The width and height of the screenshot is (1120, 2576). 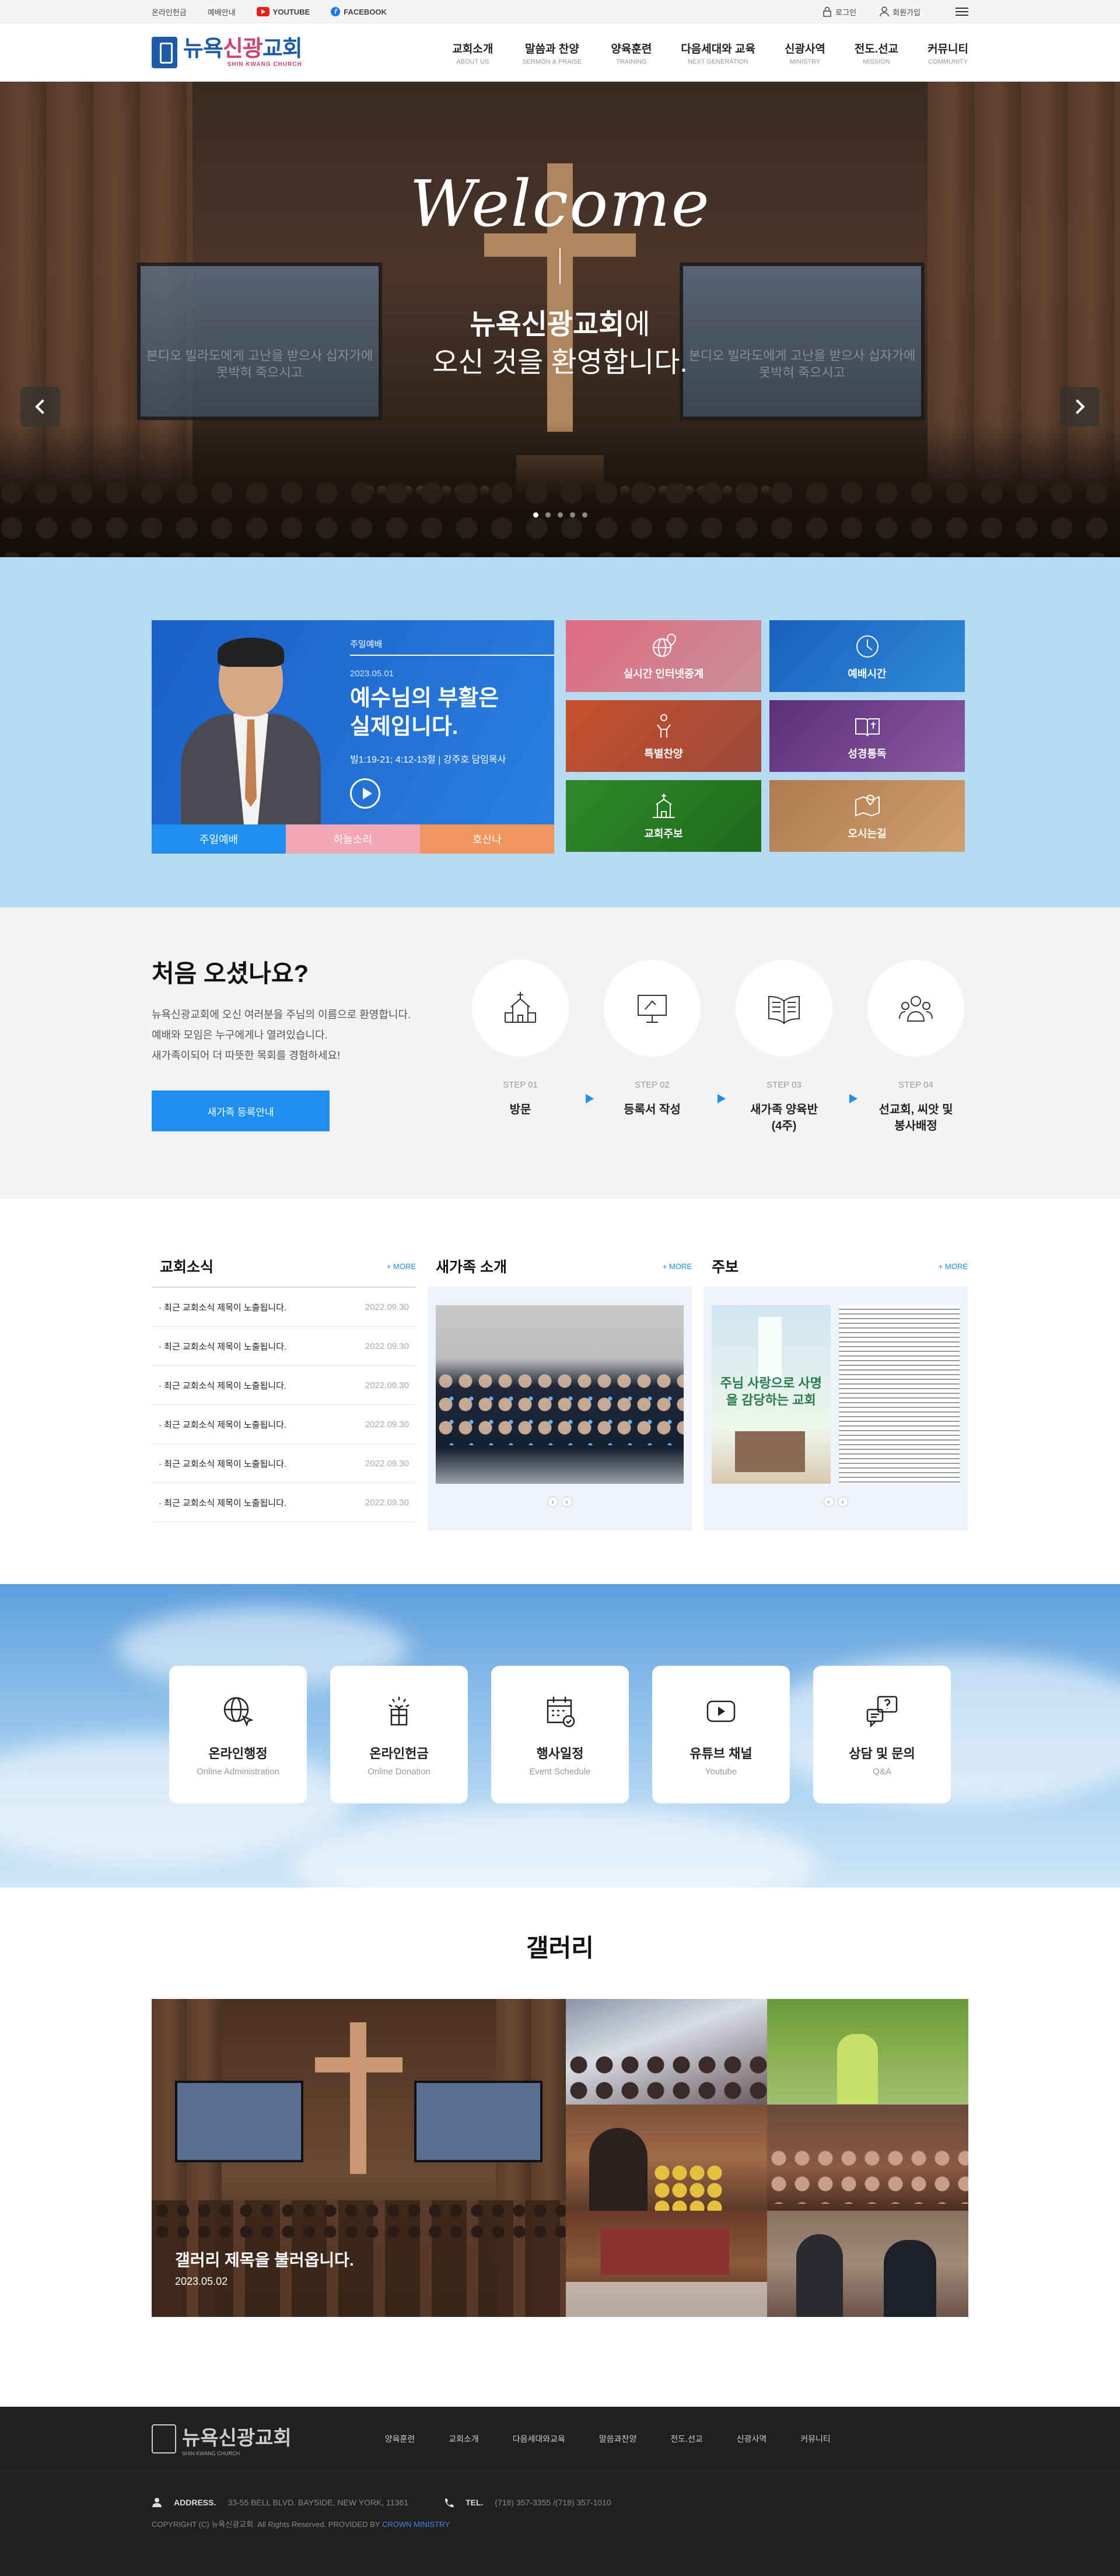 What do you see at coordinates (867, 753) in the screenshot?
I see `quick-label: 성경통독` at bounding box center [867, 753].